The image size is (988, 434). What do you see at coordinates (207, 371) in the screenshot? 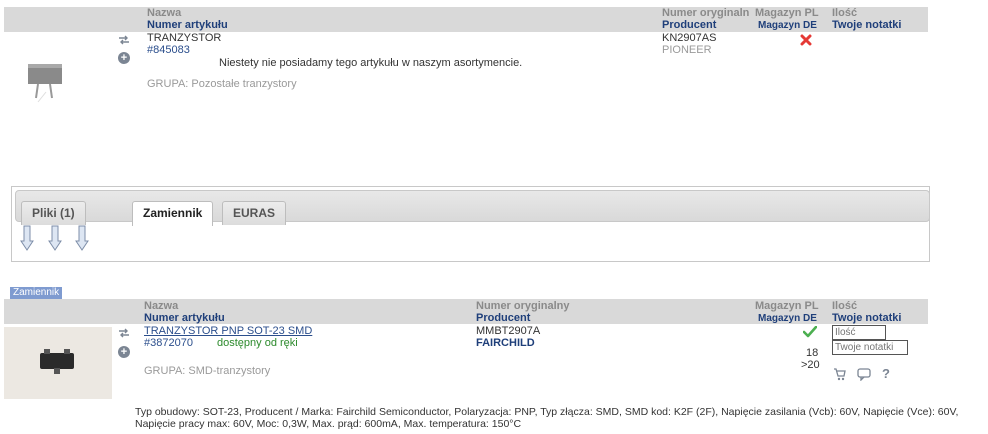
I see `item2-group: GRUPA: SMD-tranzystory` at bounding box center [207, 371].